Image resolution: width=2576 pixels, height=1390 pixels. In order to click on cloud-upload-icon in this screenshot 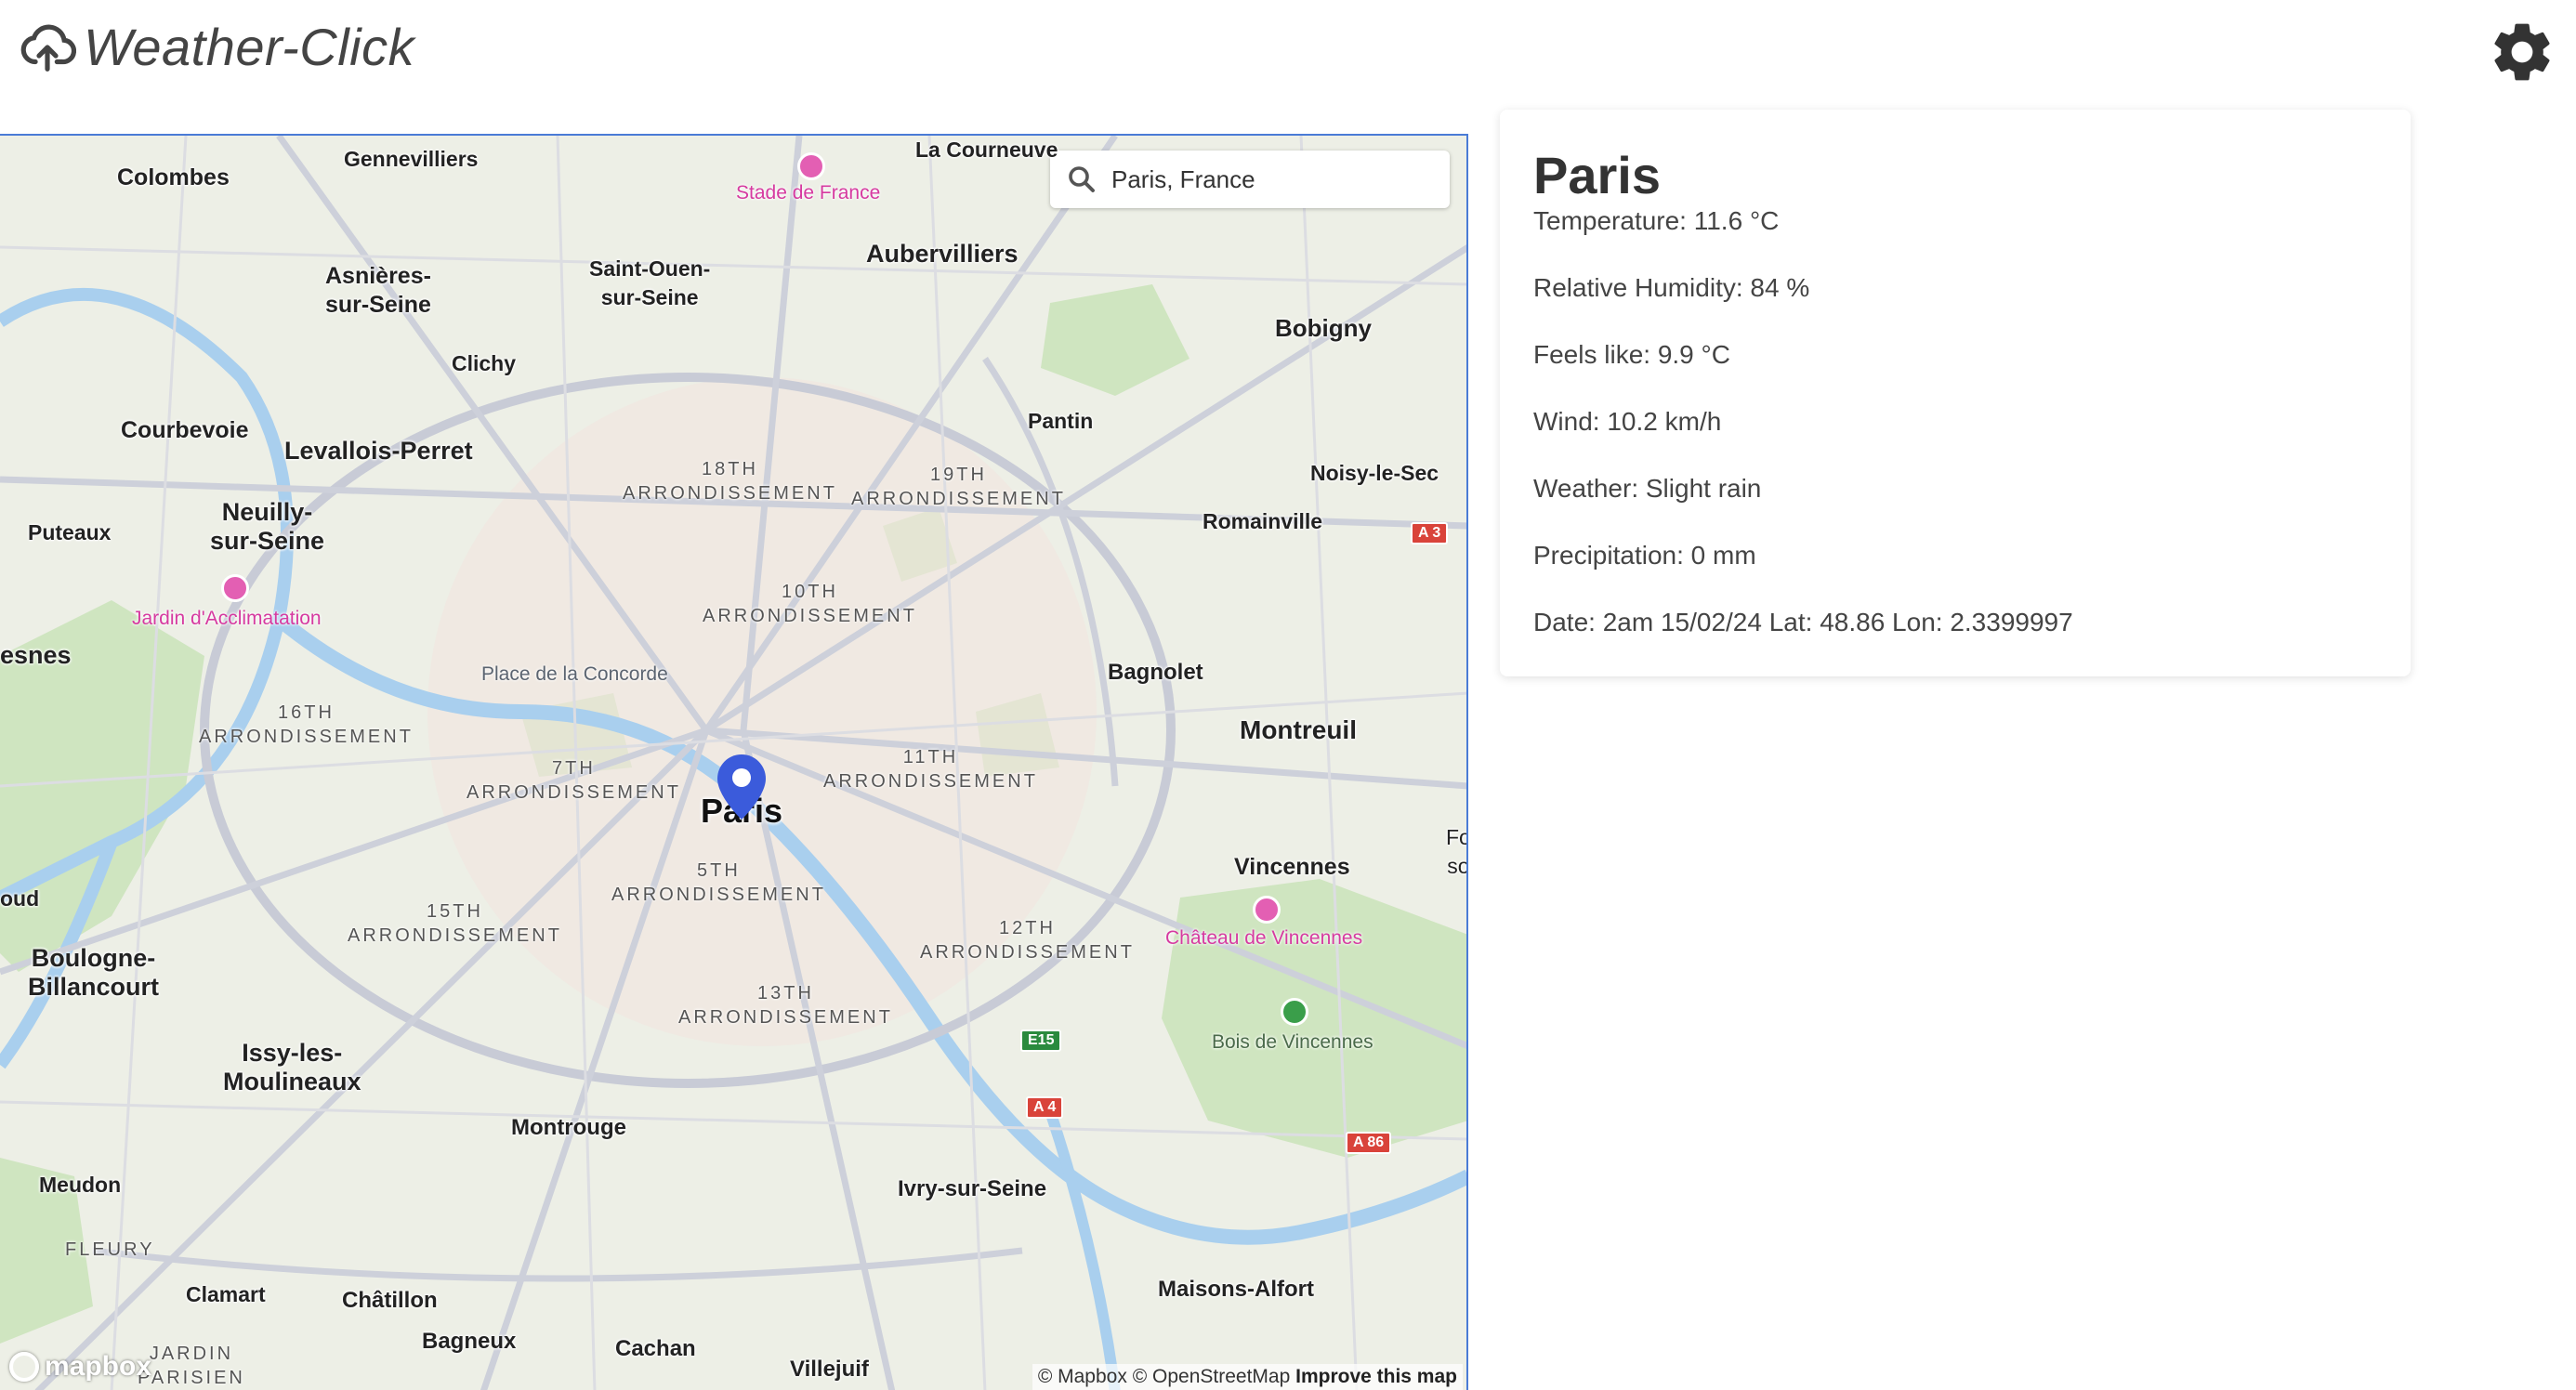, I will do `click(48, 48)`.